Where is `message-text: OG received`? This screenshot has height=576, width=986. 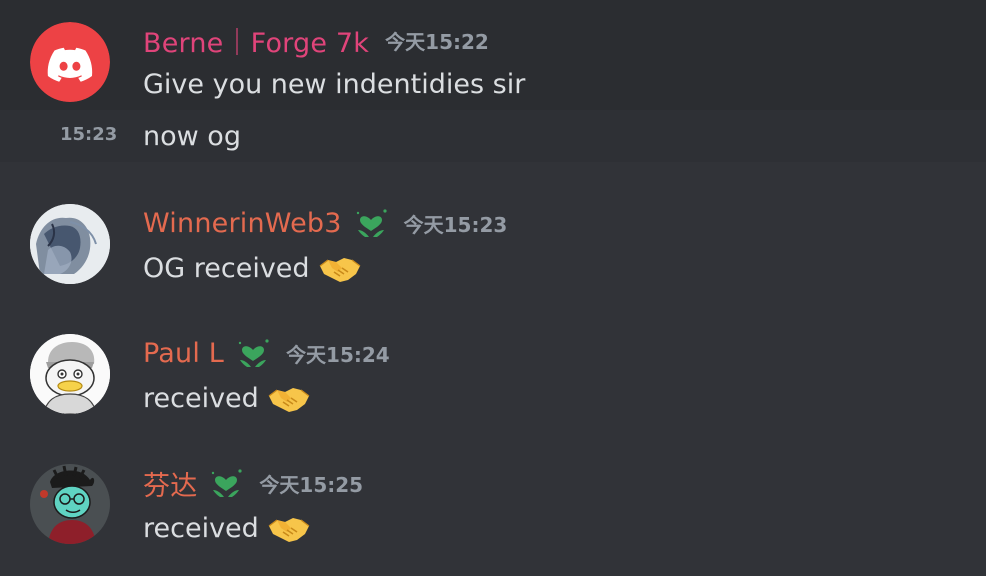 message-text: OG received is located at coordinates (226, 268).